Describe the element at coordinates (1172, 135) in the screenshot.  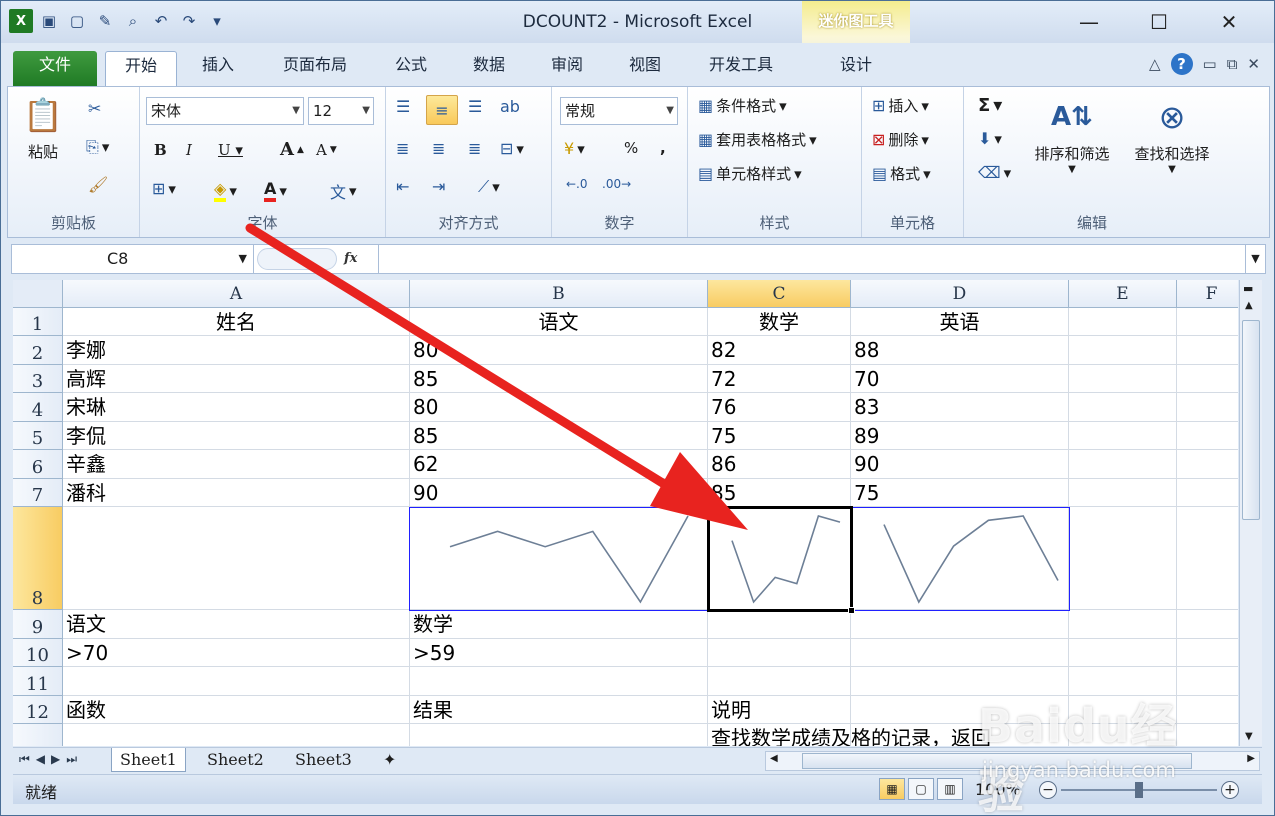
I see `find-select-button: ⊗ 查找和选择 ▼` at that location.